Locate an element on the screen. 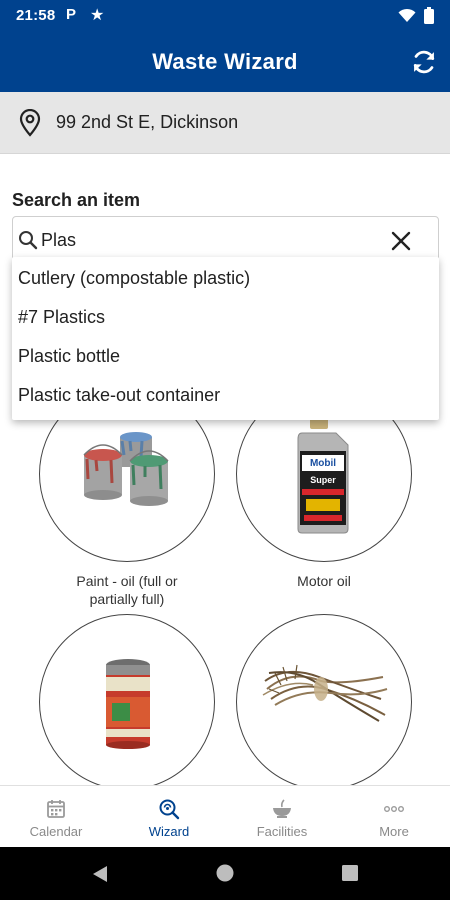 This screenshot has width=450, height=900. suggestion-item: Cutlery (compostable plastic) is located at coordinates (225, 278).